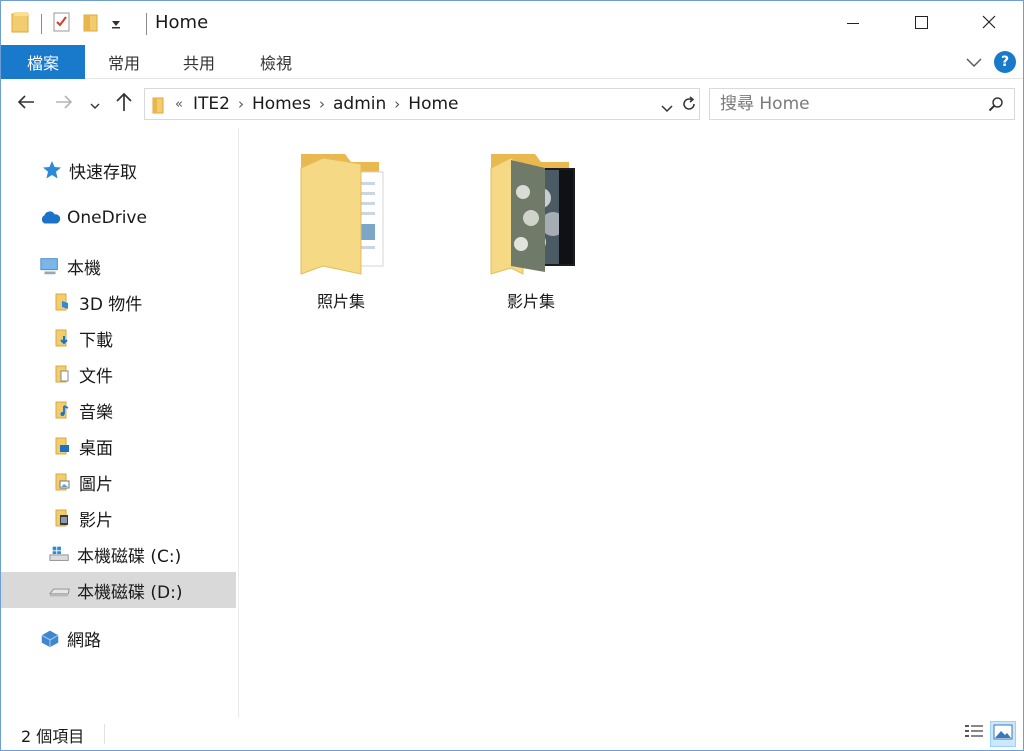 Image resolution: width=1024 pixels, height=751 pixels. I want to click on sidebar-item-label: 本機磁碟 (C:), so click(129, 556).